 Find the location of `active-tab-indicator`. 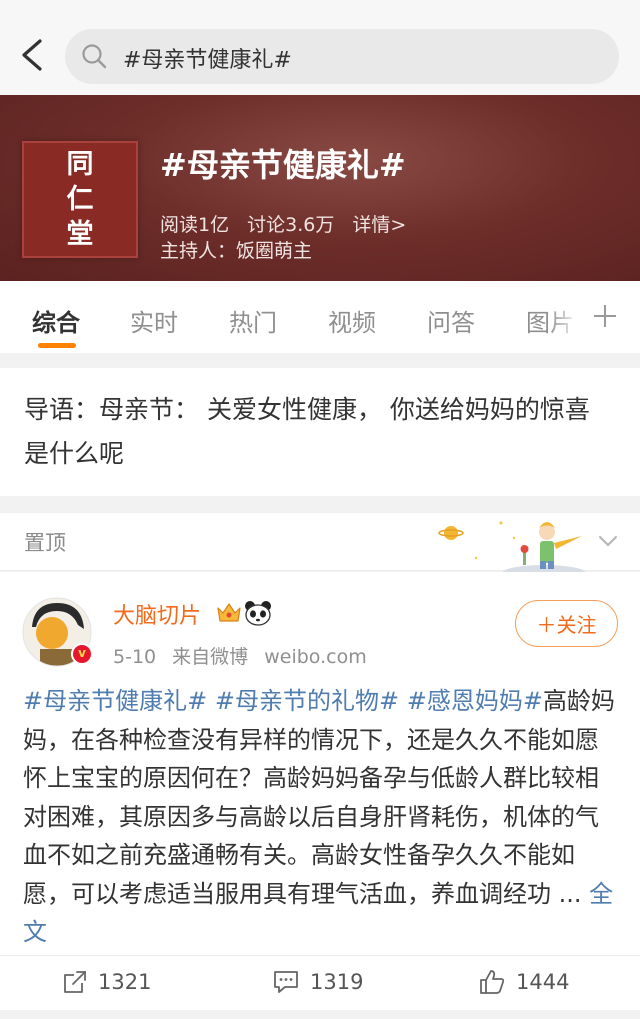

active-tab-indicator is located at coordinates (57, 345).